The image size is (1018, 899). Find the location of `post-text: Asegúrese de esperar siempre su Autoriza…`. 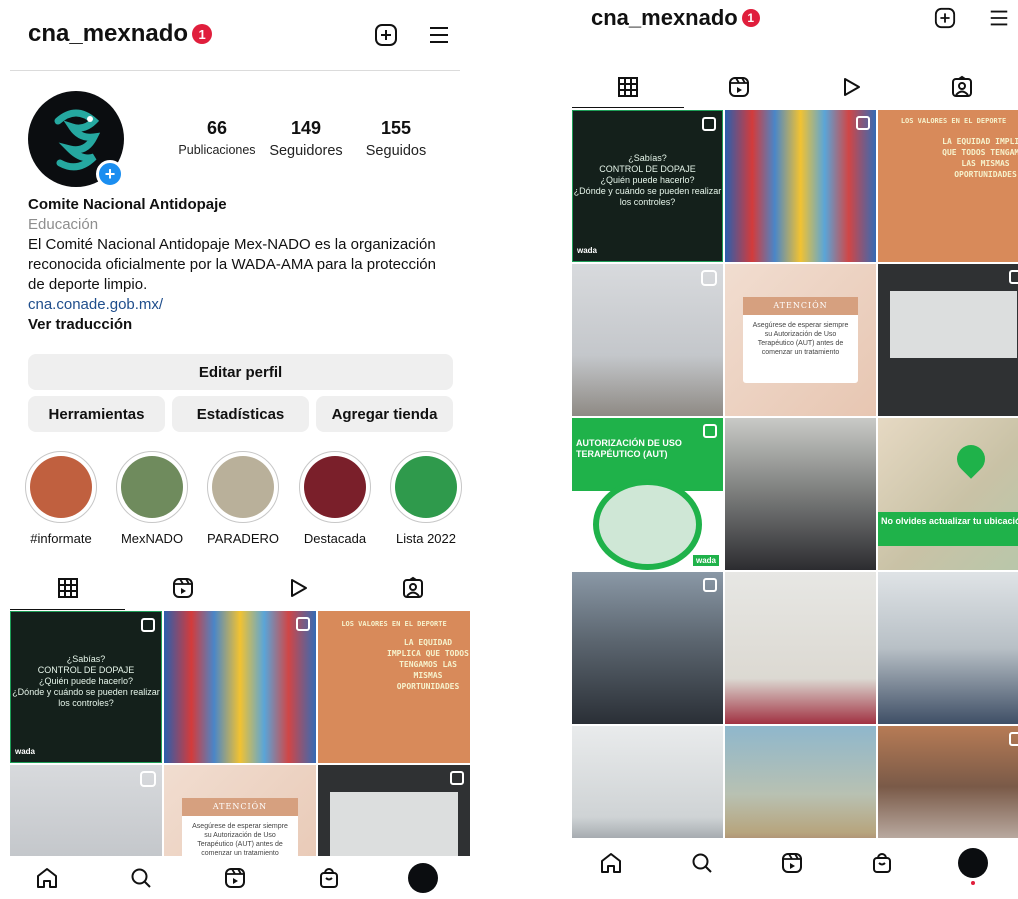

post-text: Asegúrese de esperar siempre su Autoriza… is located at coordinates (800, 339).